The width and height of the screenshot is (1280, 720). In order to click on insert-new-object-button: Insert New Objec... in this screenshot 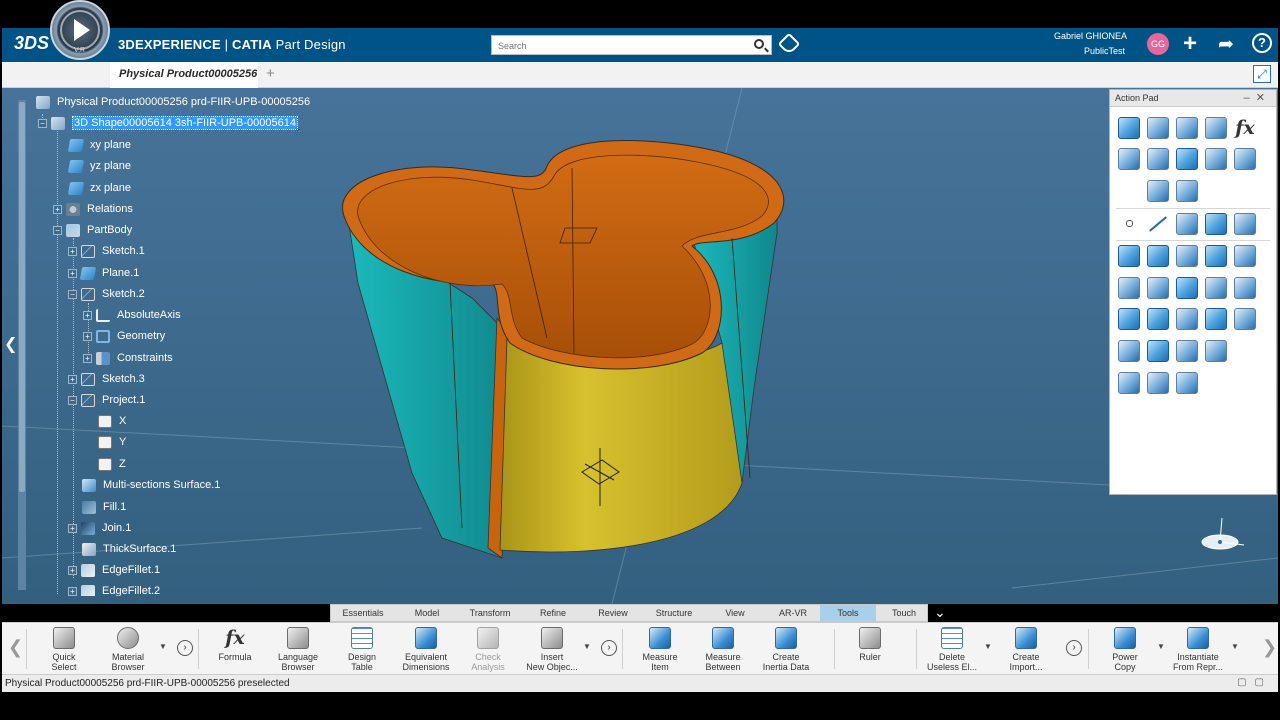, I will do `click(552, 649)`.